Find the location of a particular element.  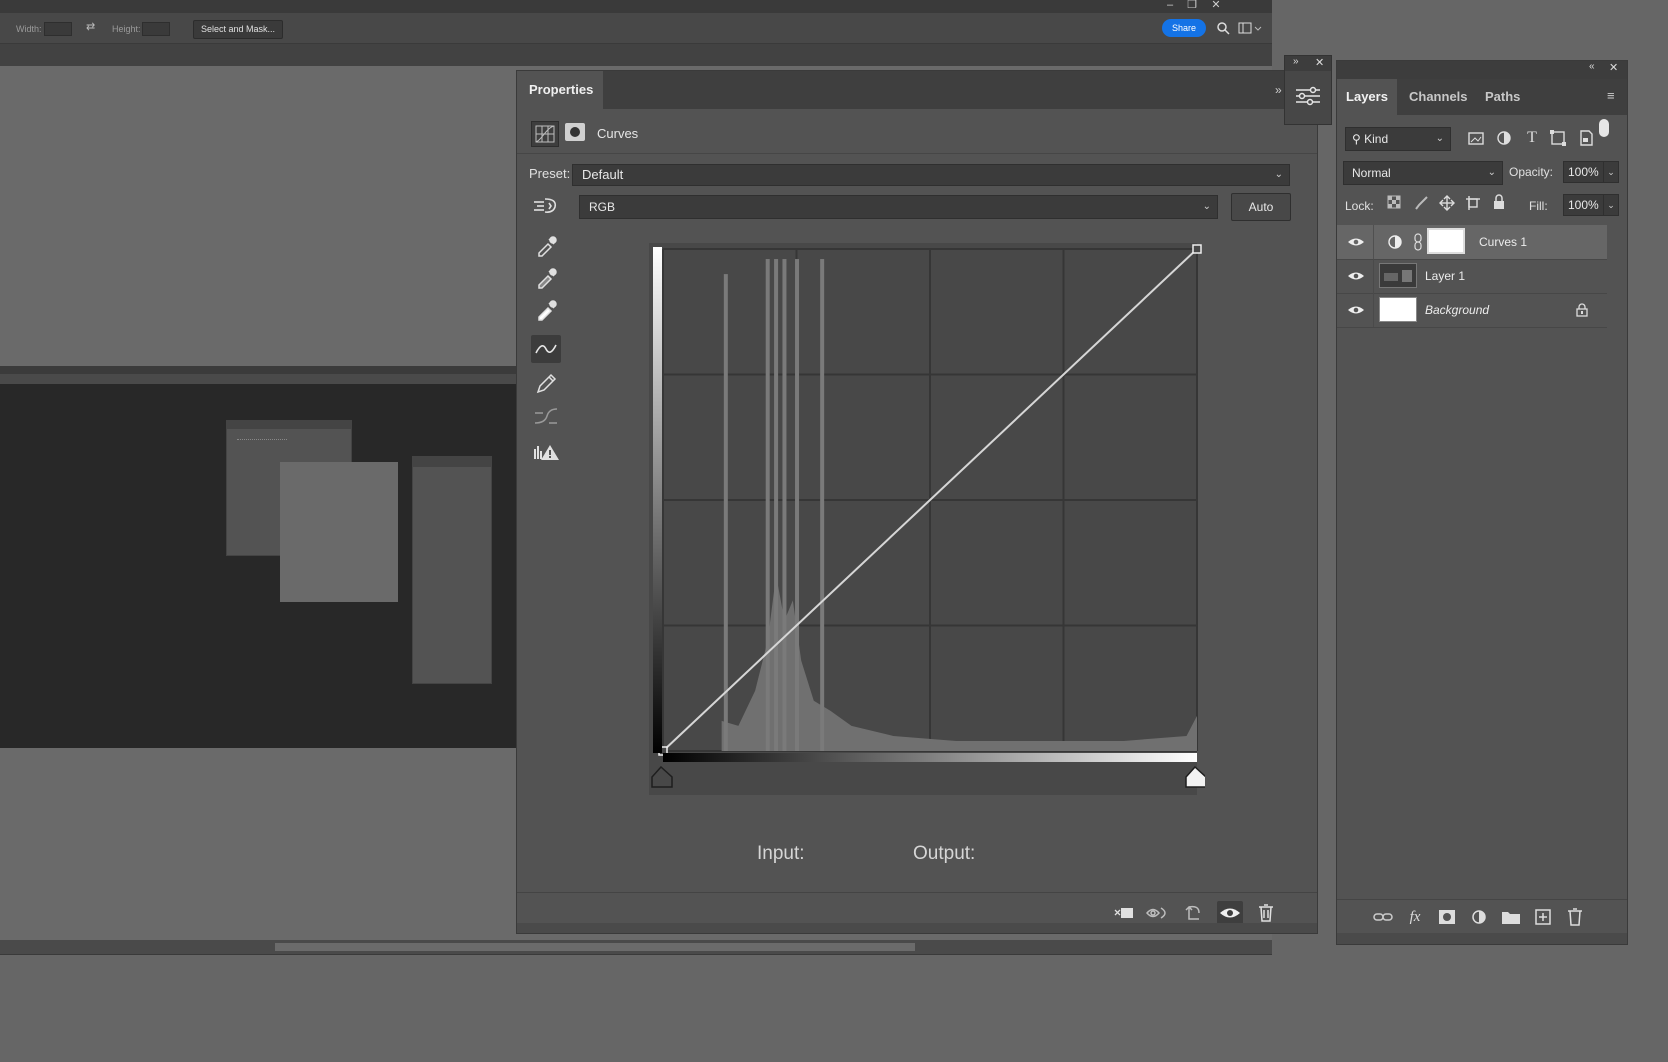

output-label: Output: is located at coordinates (944, 853).